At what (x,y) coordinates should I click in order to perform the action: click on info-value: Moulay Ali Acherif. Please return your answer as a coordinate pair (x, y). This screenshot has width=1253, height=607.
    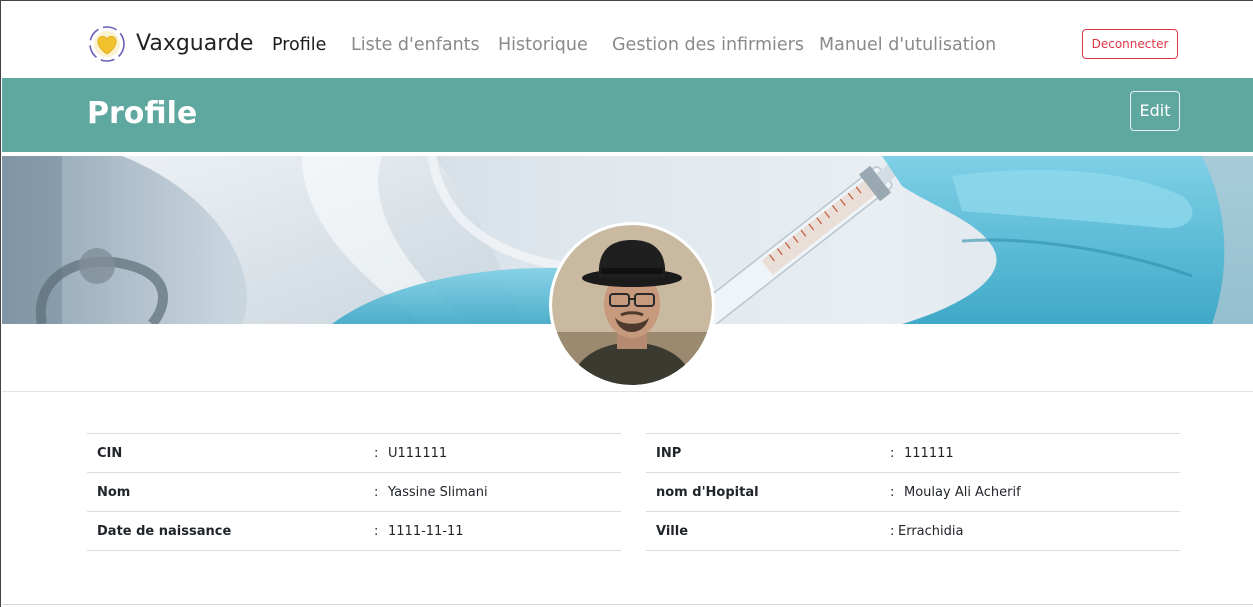
    Looking at the image, I should click on (962, 492).